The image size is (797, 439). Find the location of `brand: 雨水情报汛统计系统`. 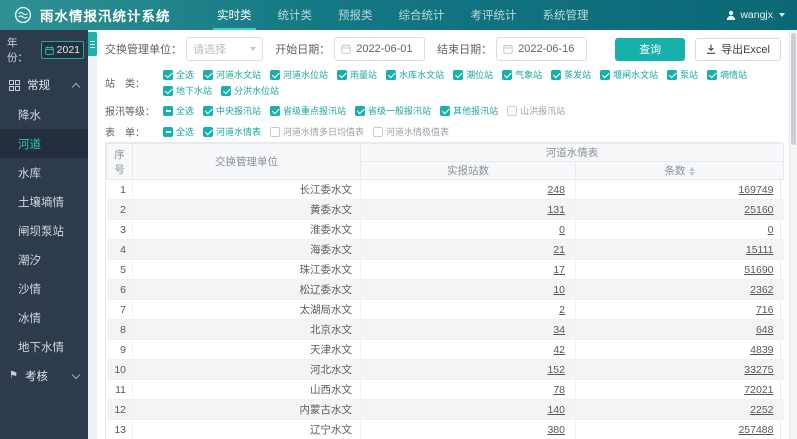

brand: 雨水情报汛统计系统 is located at coordinates (109, 15).